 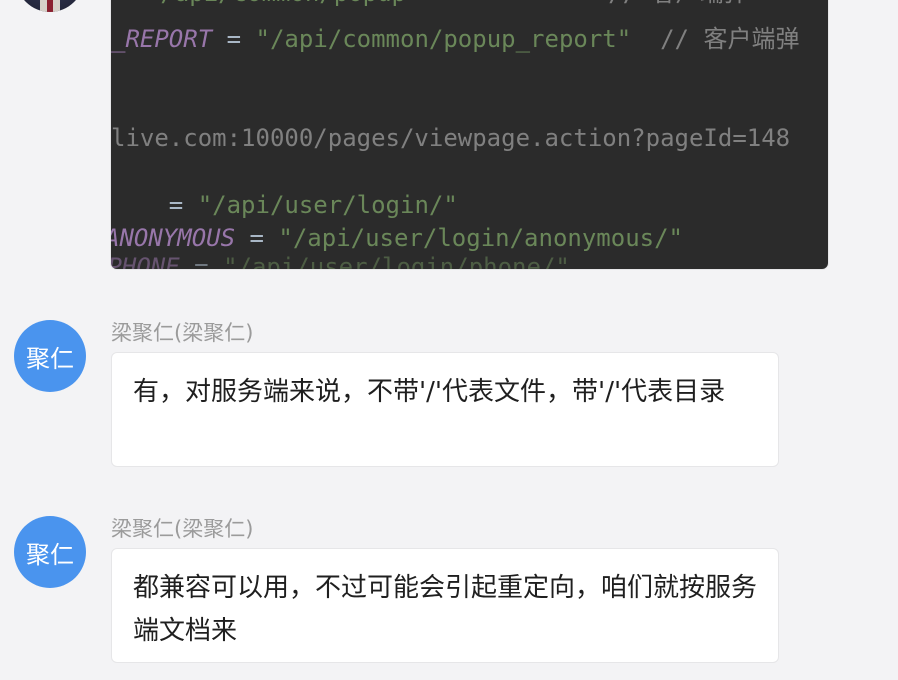 I want to click on user-avatar-top, so click(x=50, y=6).